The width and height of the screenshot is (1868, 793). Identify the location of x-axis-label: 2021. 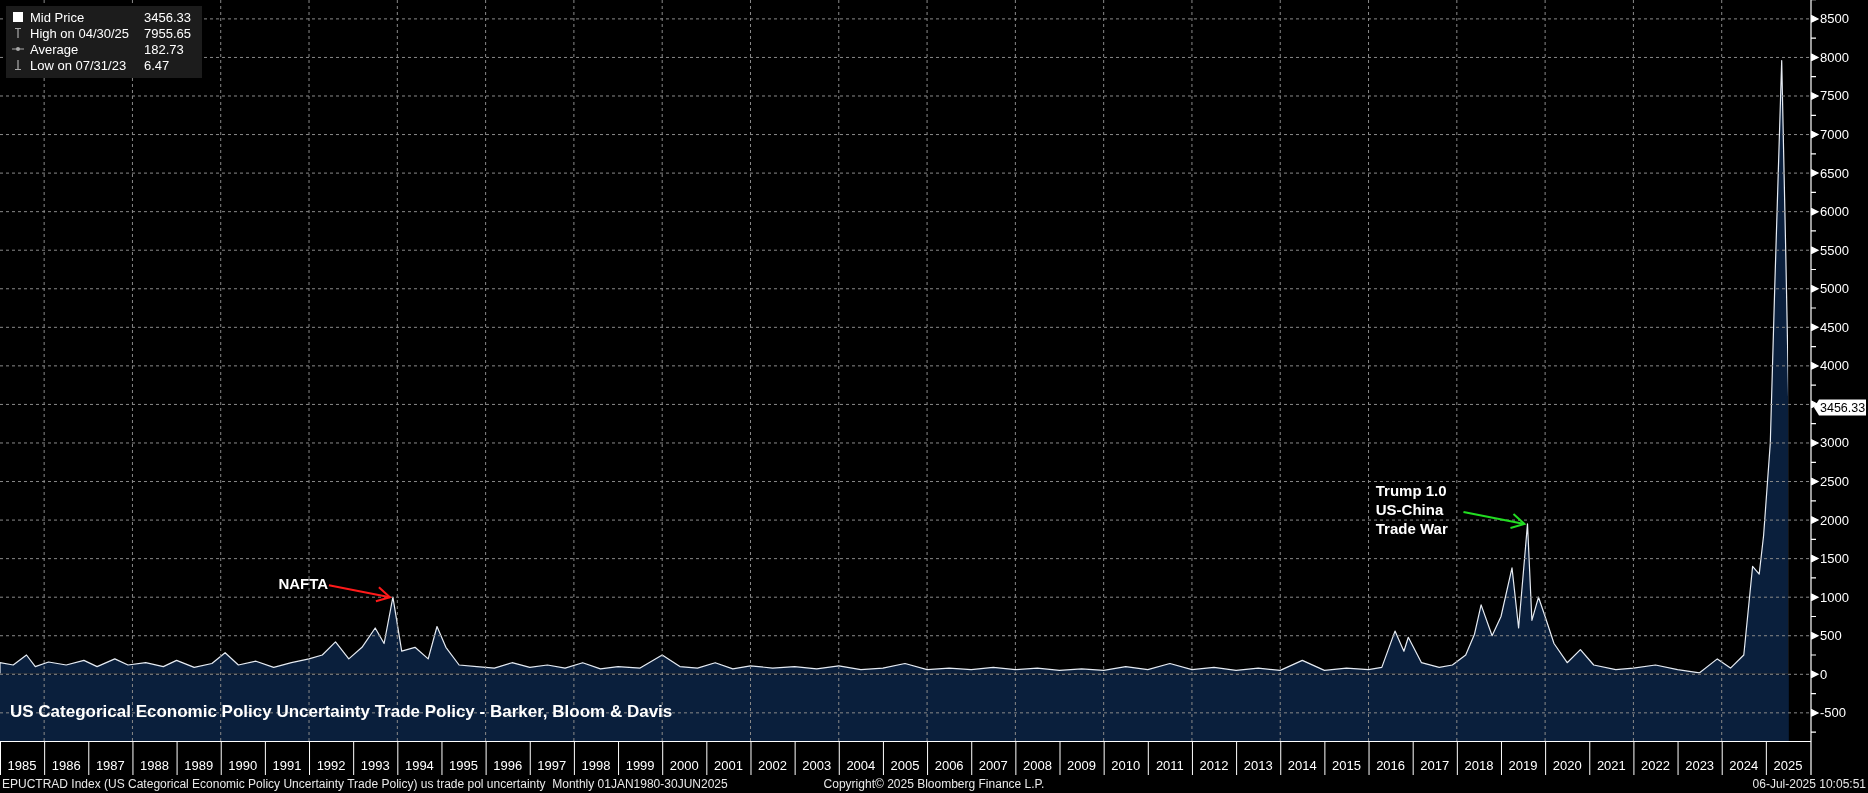
(1611, 765).